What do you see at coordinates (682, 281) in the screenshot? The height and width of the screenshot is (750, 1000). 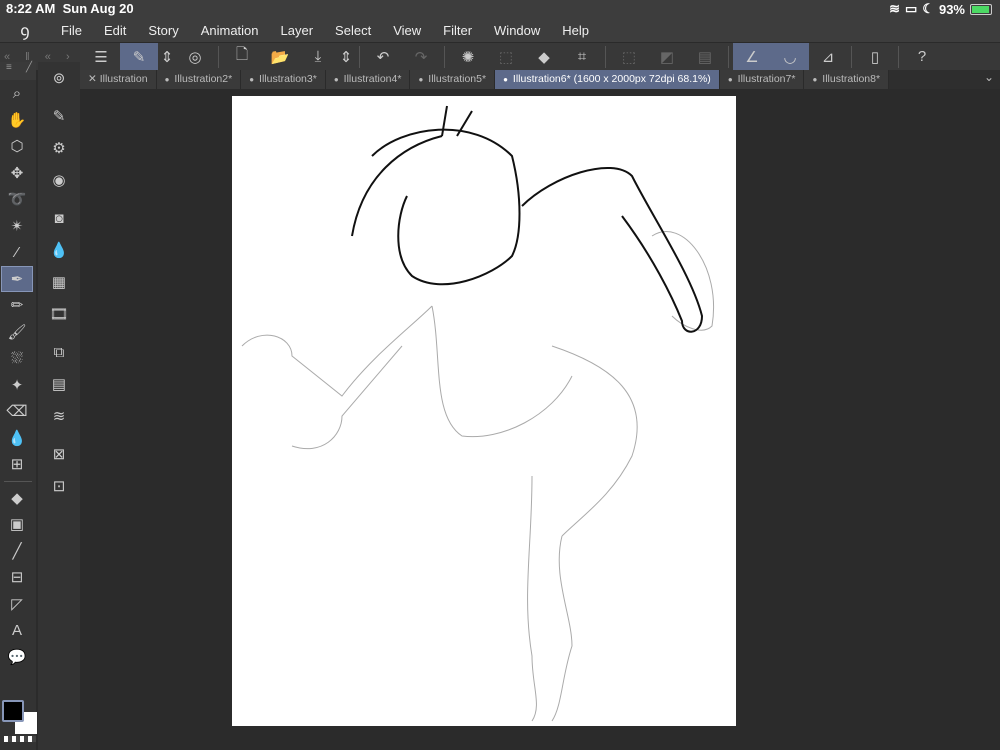 I see `sketch-tail` at bounding box center [682, 281].